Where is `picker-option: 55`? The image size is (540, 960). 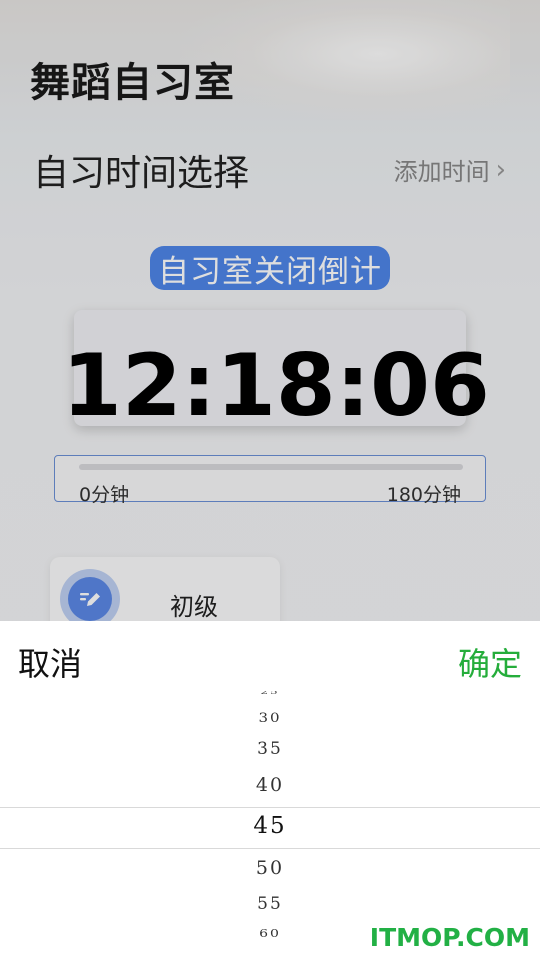
picker-option: 55 is located at coordinates (270, 904).